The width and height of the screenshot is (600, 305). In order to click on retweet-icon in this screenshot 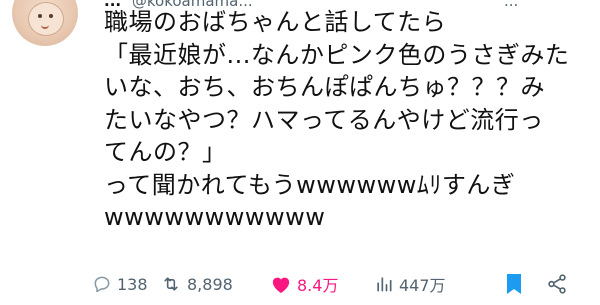, I will do `click(171, 284)`.